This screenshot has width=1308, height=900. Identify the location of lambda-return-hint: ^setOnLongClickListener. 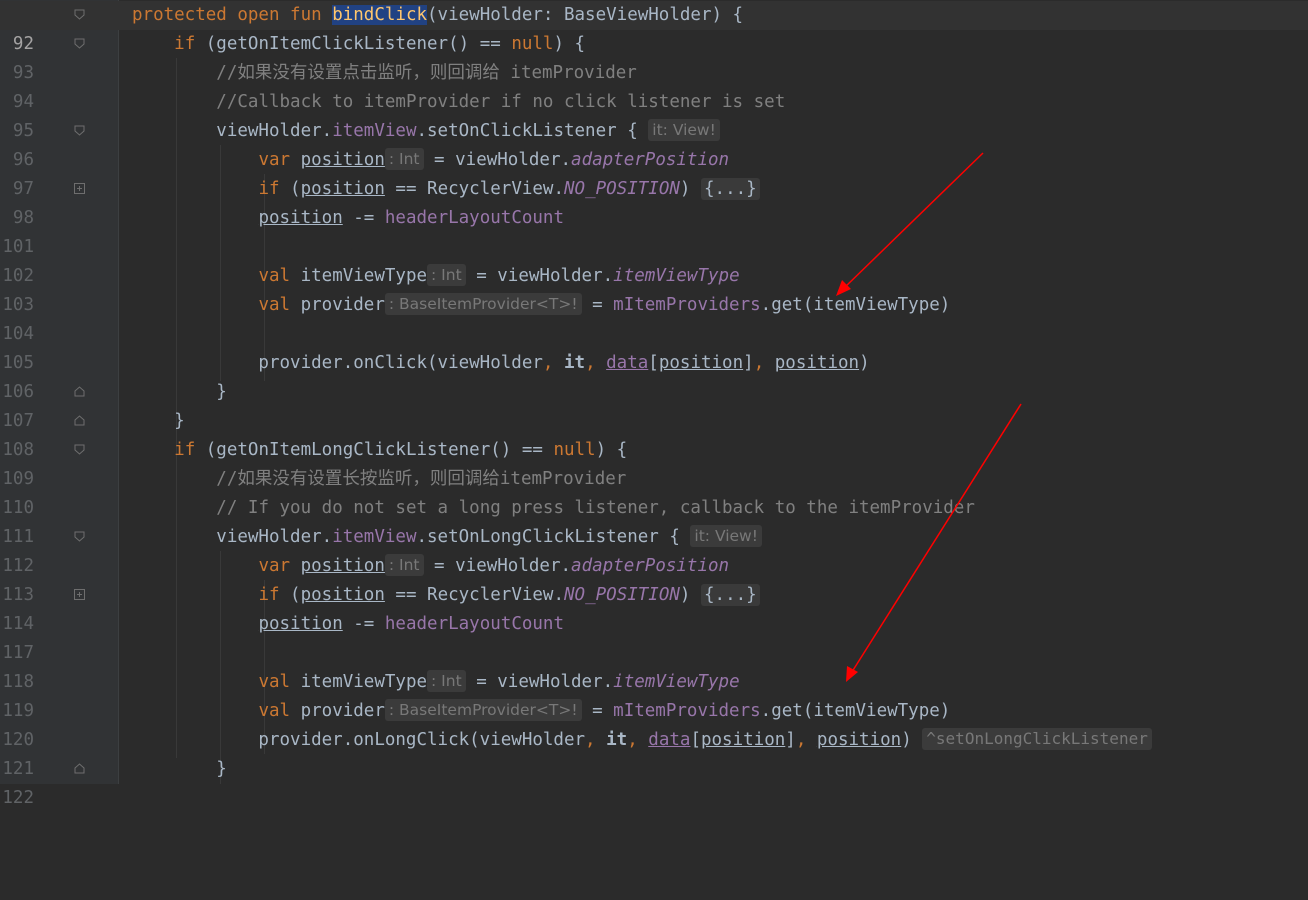
(1037, 739).